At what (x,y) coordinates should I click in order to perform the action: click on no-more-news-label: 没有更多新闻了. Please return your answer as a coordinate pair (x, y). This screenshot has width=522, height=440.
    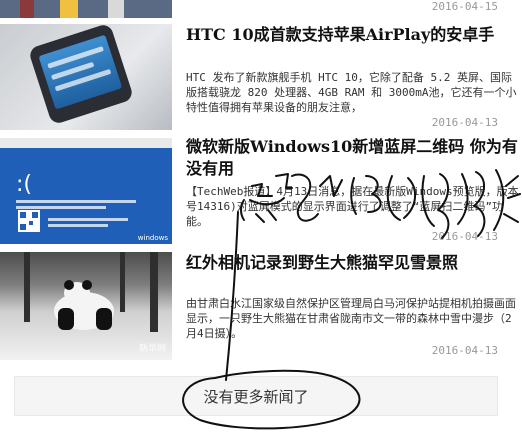
    Looking at the image, I should click on (256, 397).